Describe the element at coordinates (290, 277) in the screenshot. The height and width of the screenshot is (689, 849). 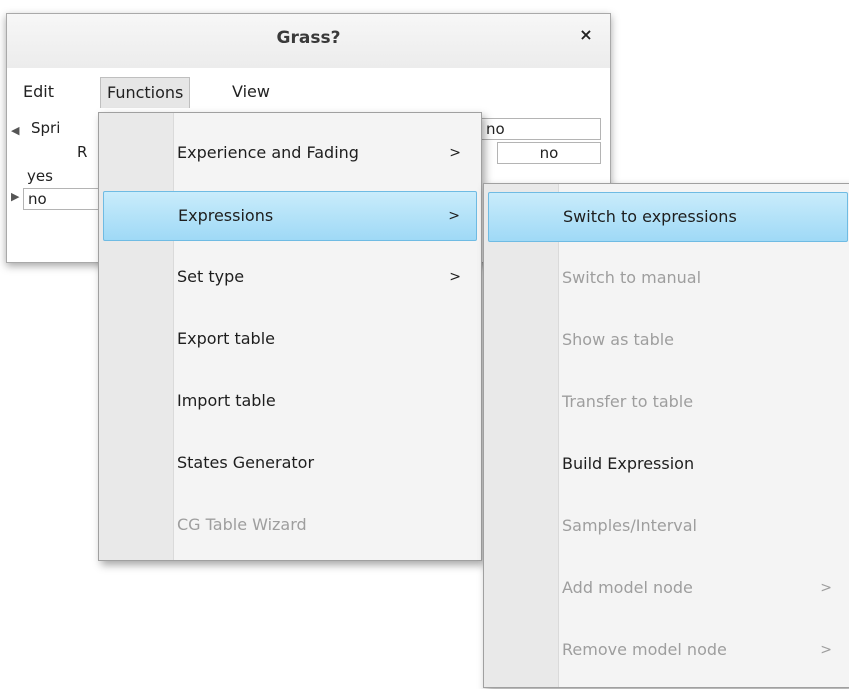
I see `functions-menu-item: Set type >` at that location.